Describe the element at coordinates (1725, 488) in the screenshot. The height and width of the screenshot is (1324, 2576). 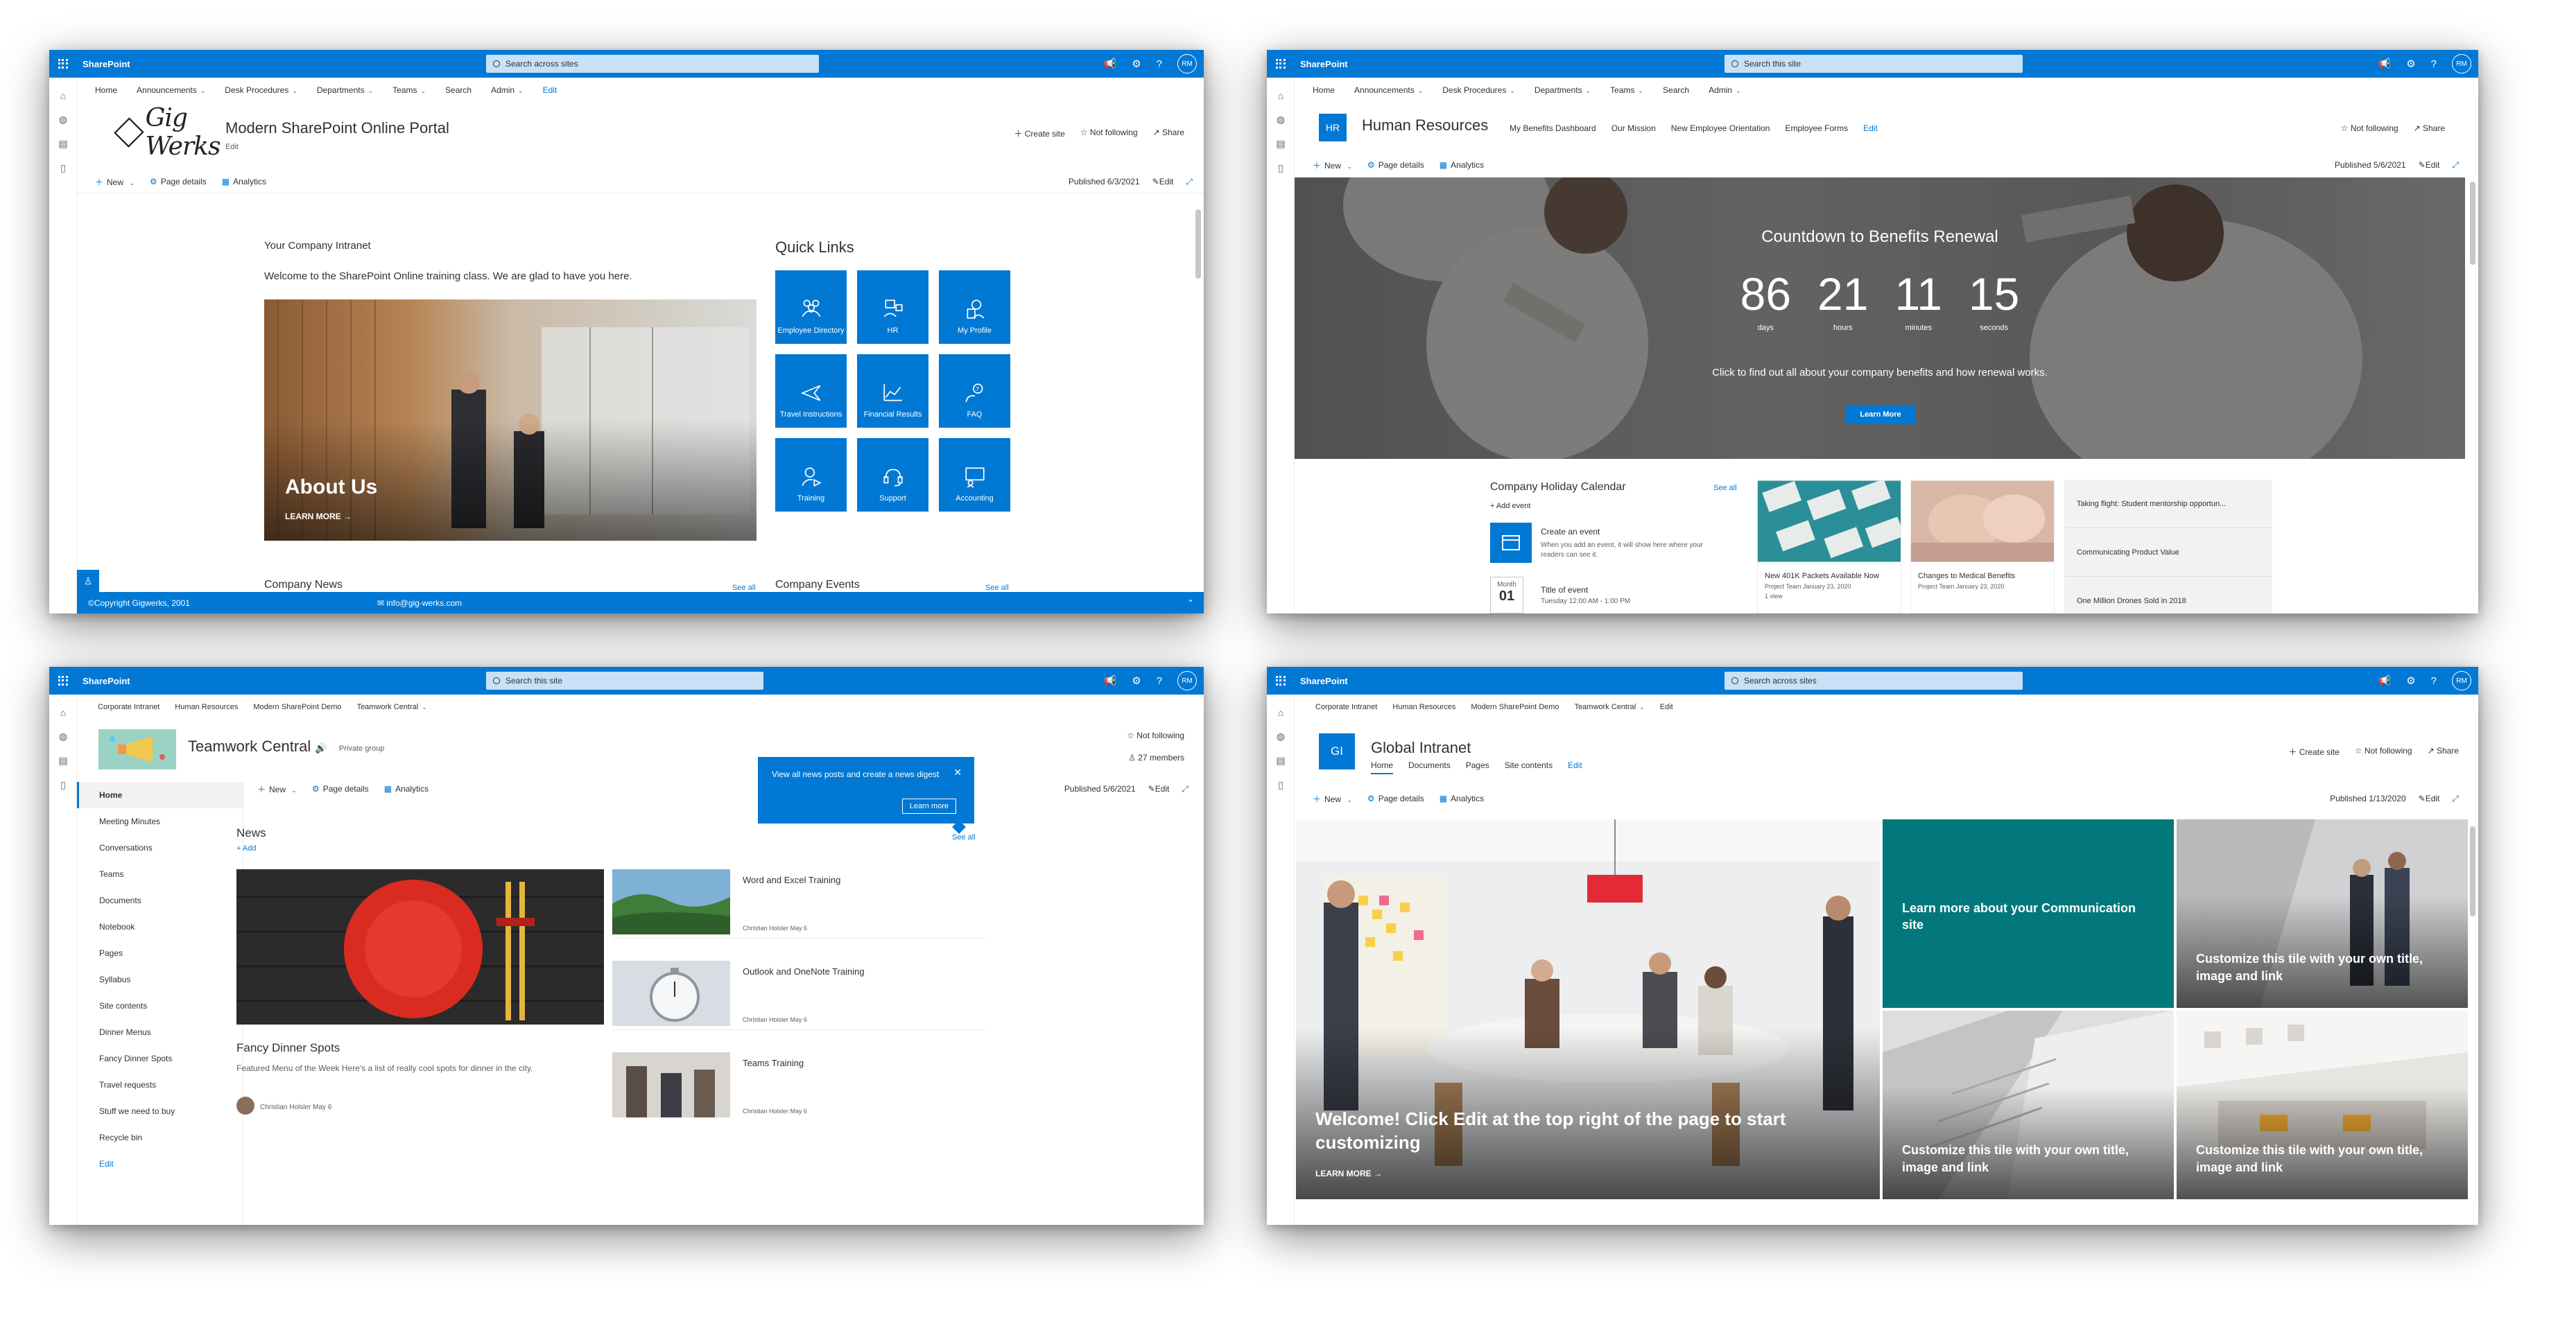
I see `calendar-see-all-link: See all` at that location.